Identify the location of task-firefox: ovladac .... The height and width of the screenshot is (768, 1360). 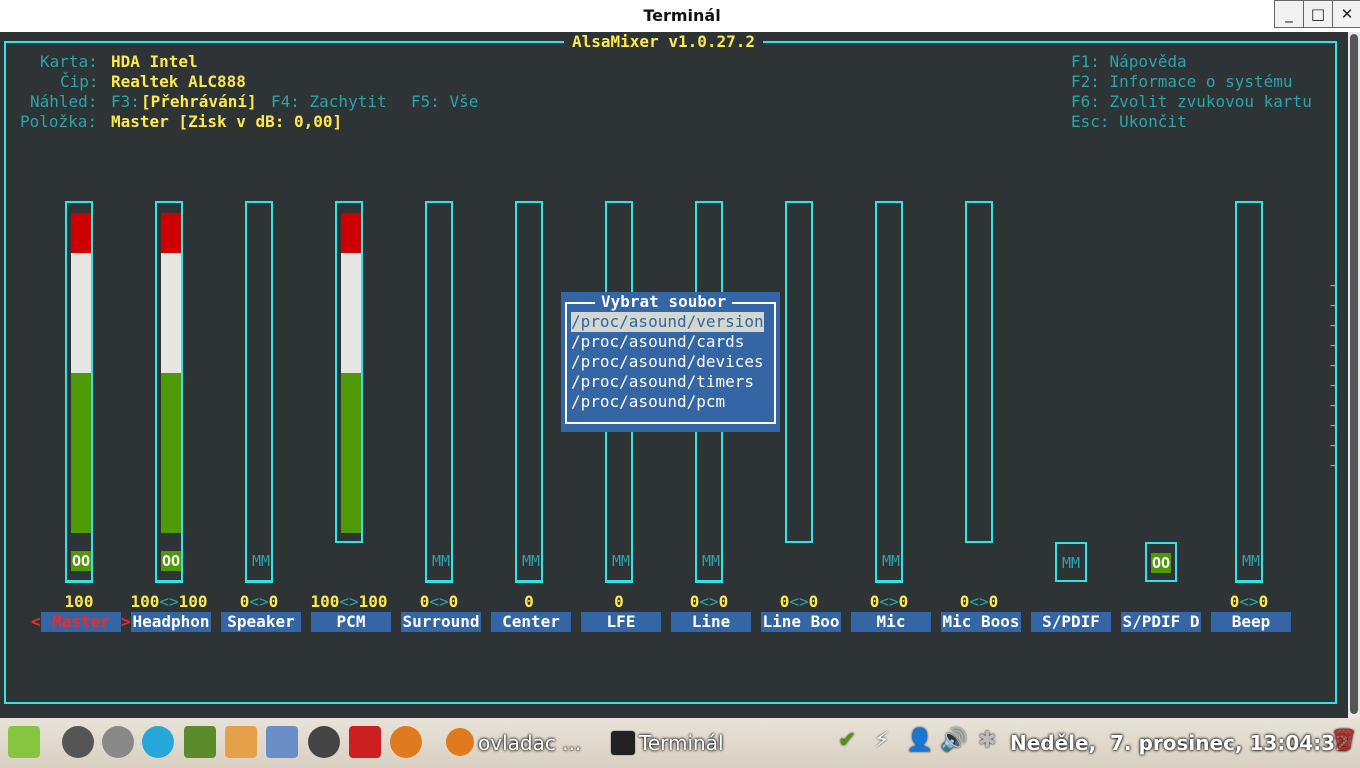
(529, 743).